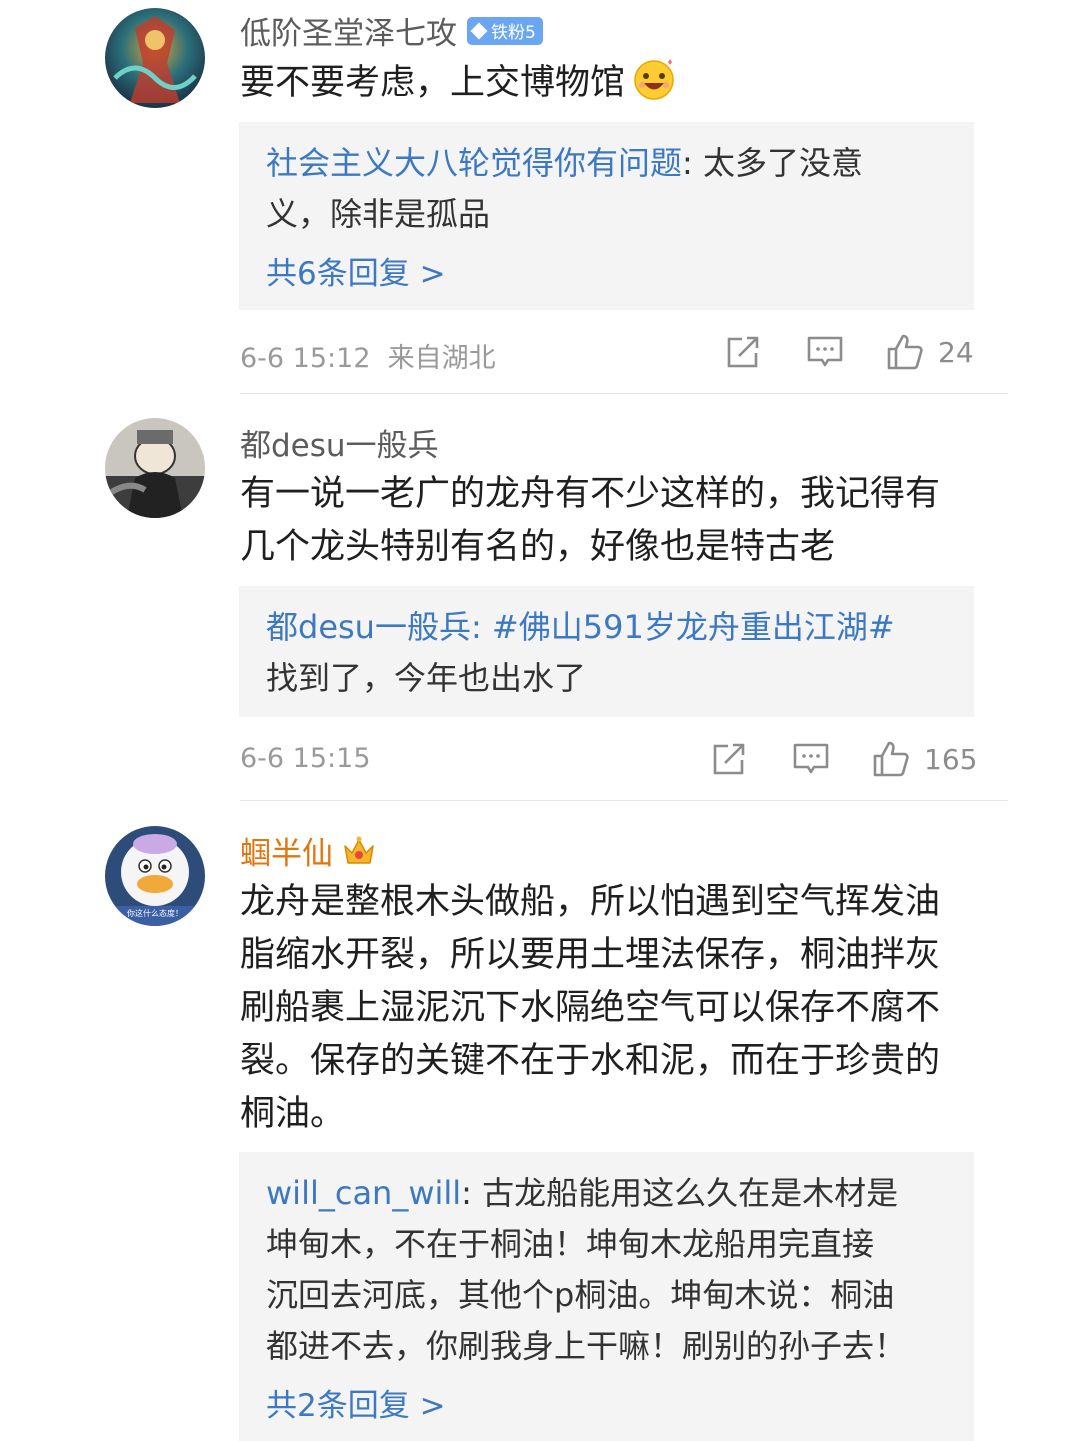 Image resolution: width=1080 pixels, height=1441 pixels. What do you see at coordinates (570, 1244) in the screenshot?
I see `reply-text-line2: 坤甸木，不在于桐油！坤甸木龙船用完直接` at bounding box center [570, 1244].